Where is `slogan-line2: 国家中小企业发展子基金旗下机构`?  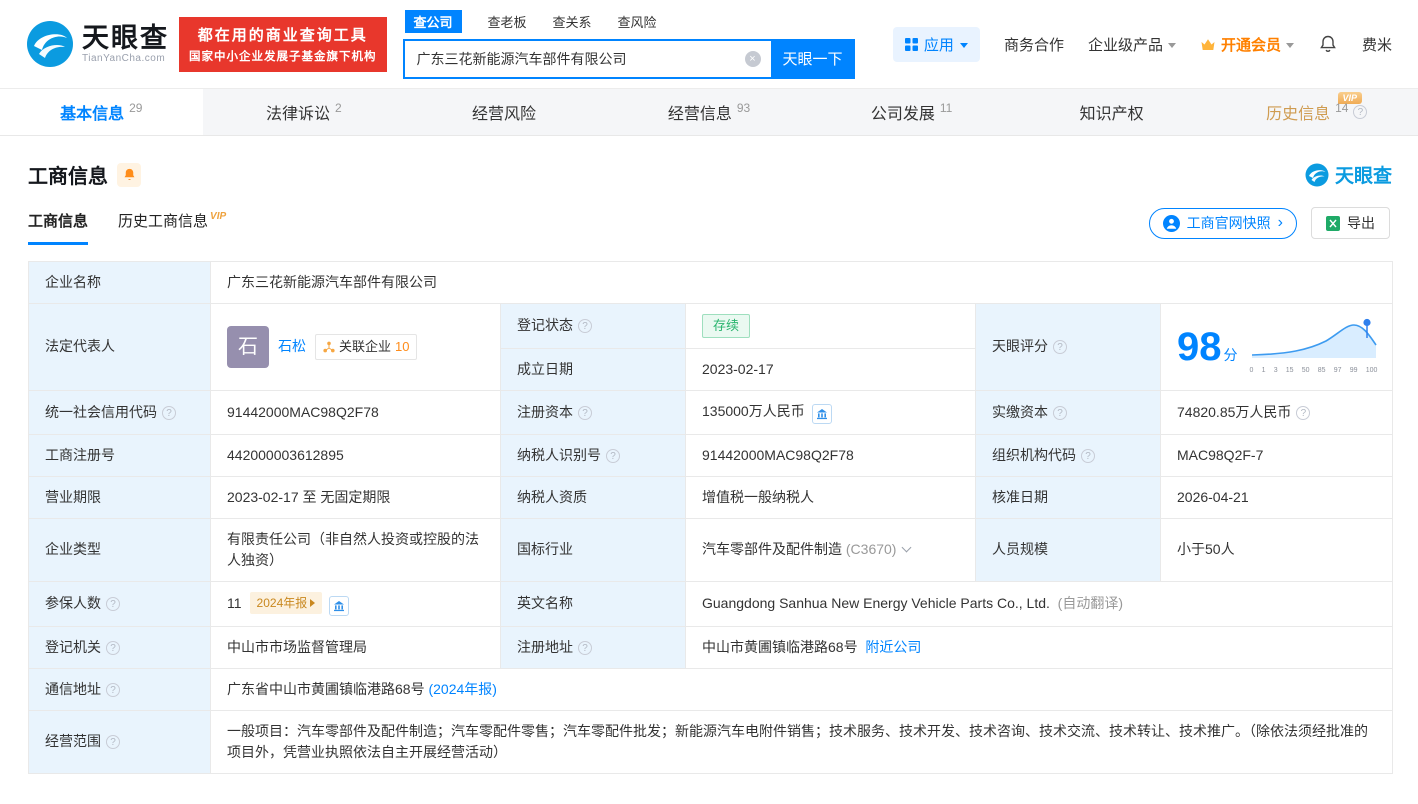
slogan-line2: 国家中小企业发展子基金旗下机构 is located at coordinates (283, 56).